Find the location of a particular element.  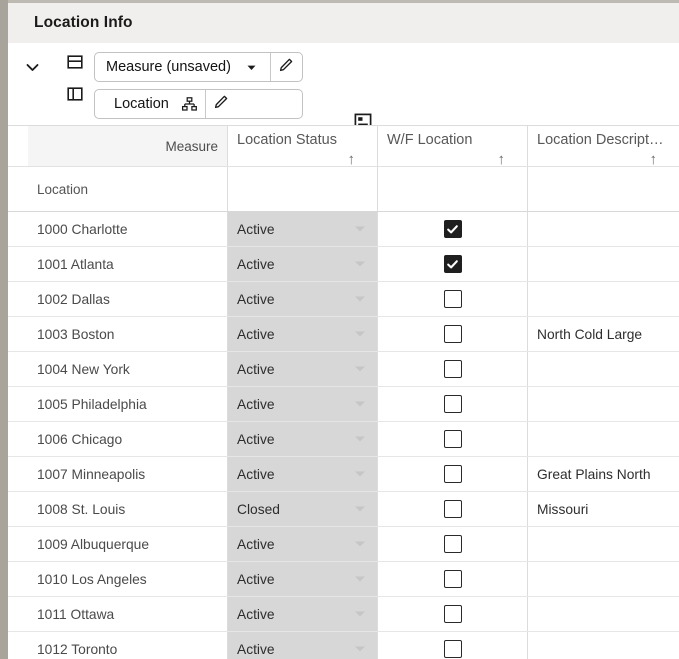

column-header-location-status: Location Status ↑ is located at coordinates (303, 146).